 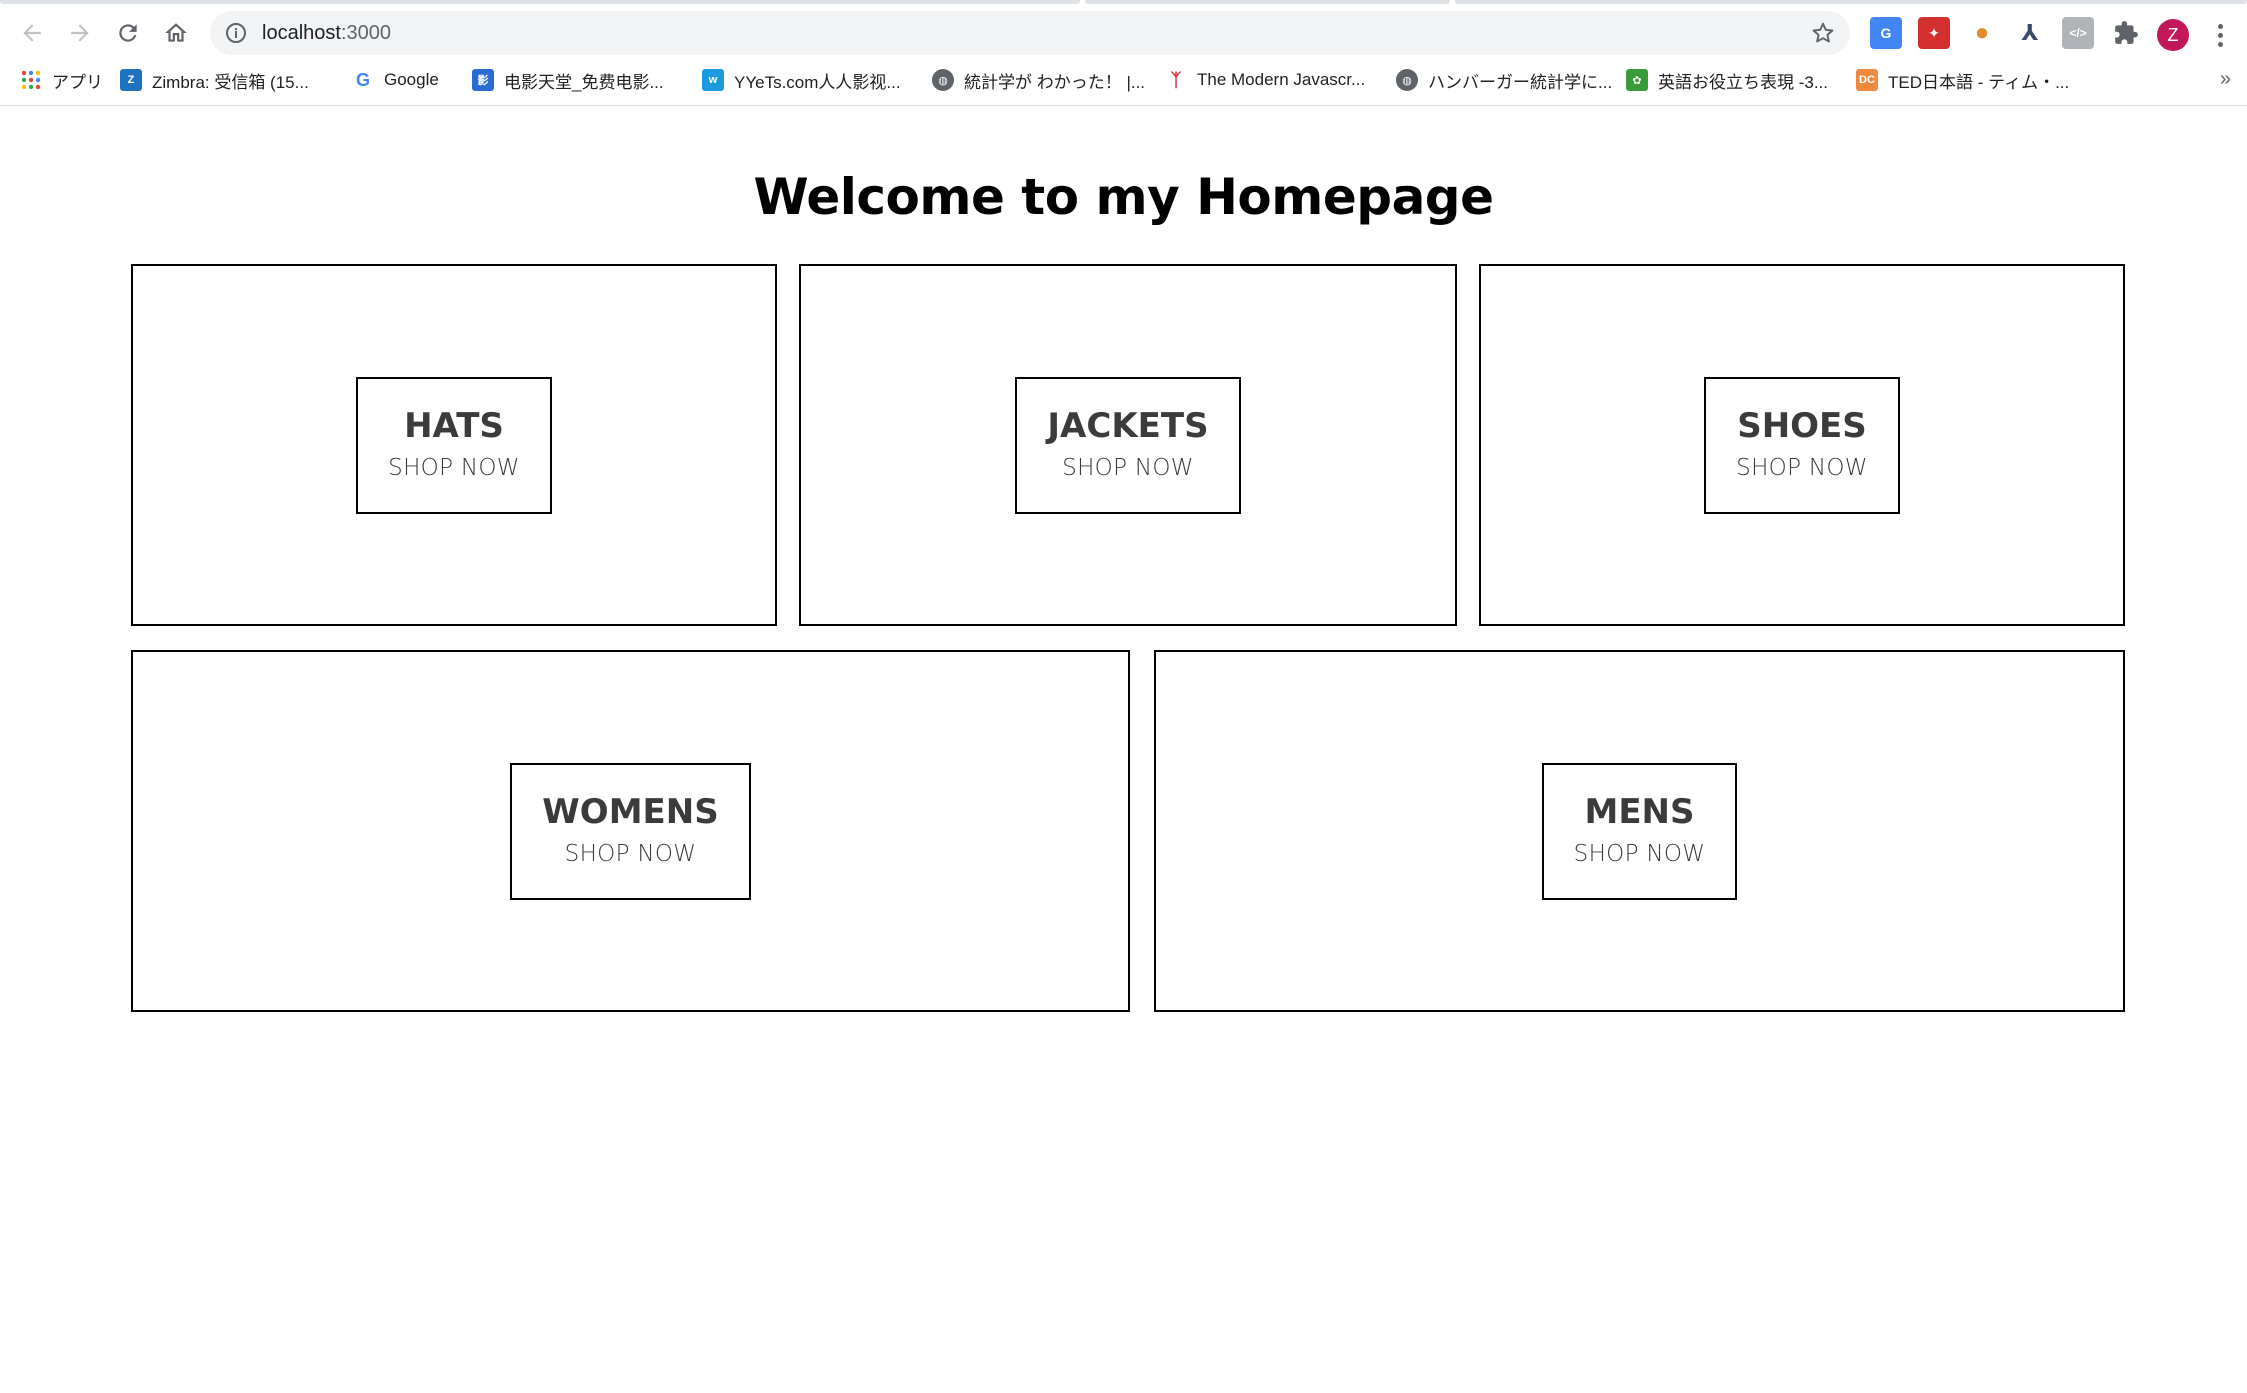 I want to click on category-label-box: MENS SHOP NOW, so click(x=1639, y=831).